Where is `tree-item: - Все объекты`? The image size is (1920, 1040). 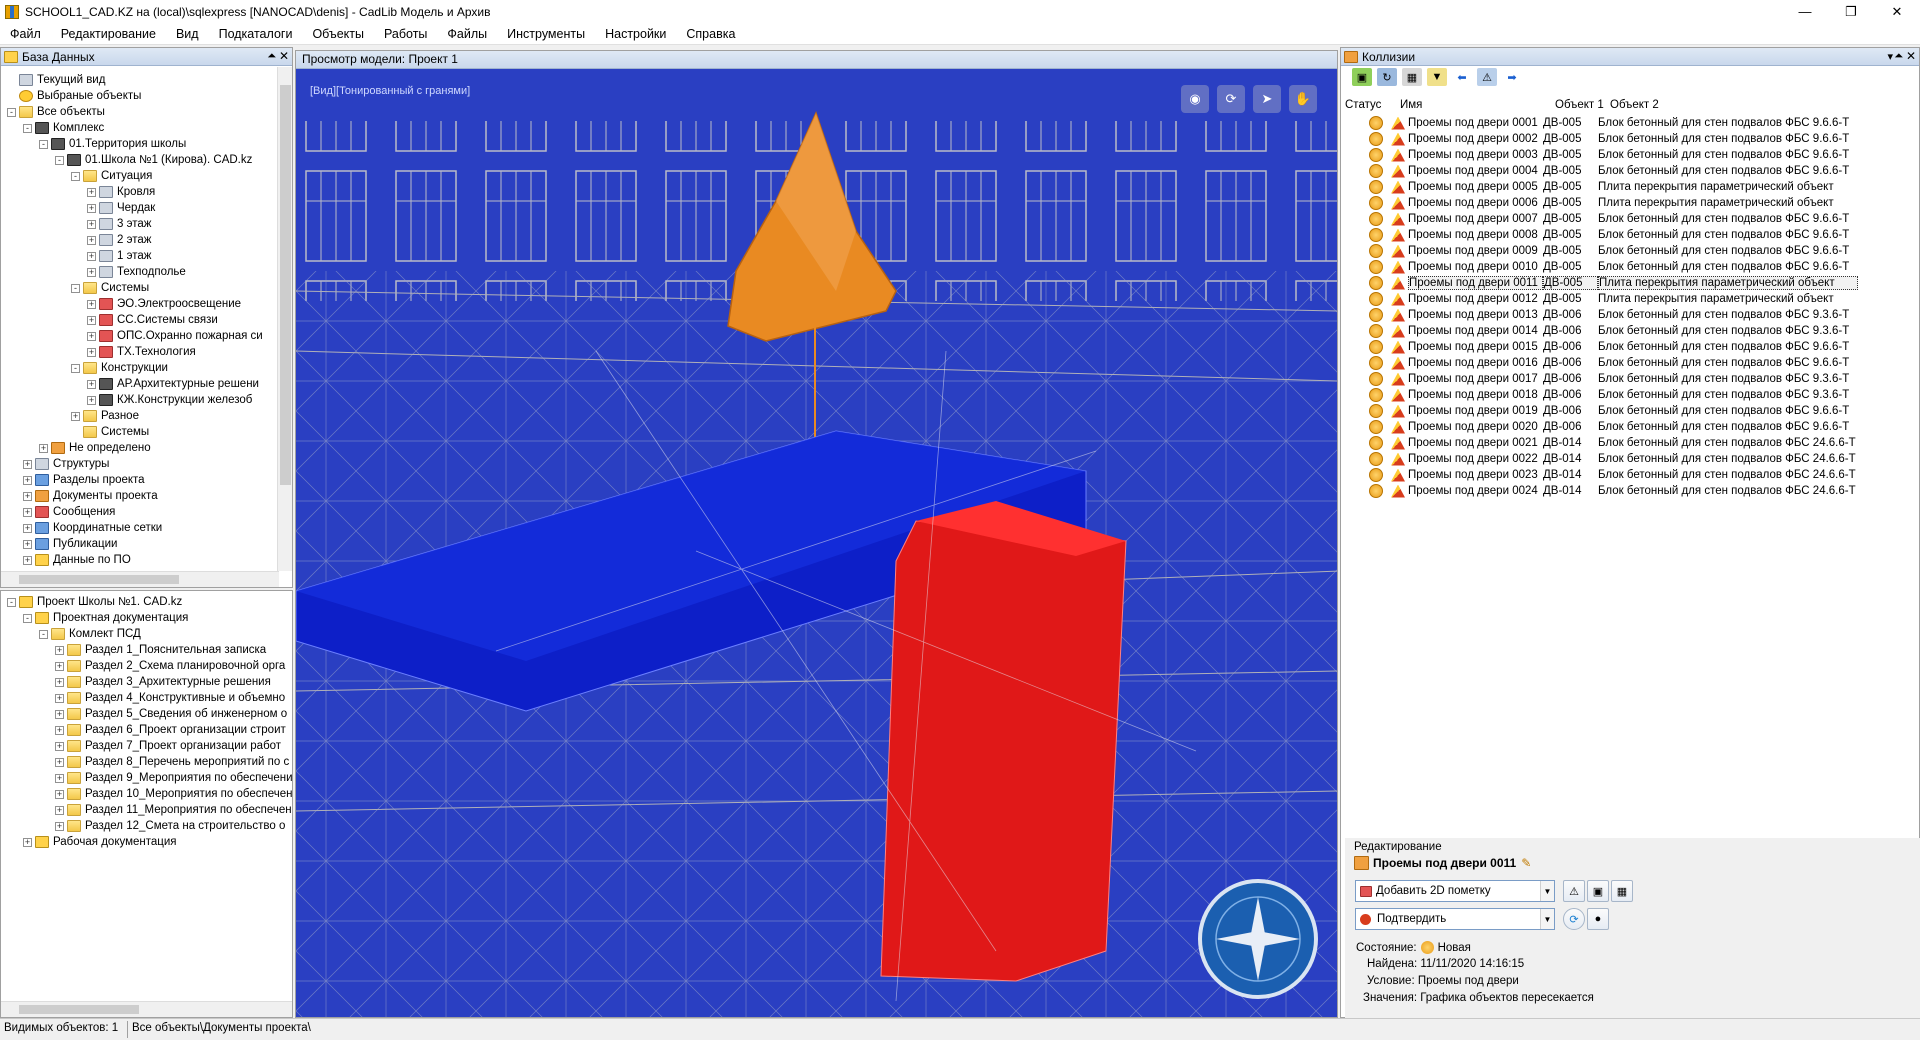 tree-item: - Все объекты is located at coordinates (56, 112).